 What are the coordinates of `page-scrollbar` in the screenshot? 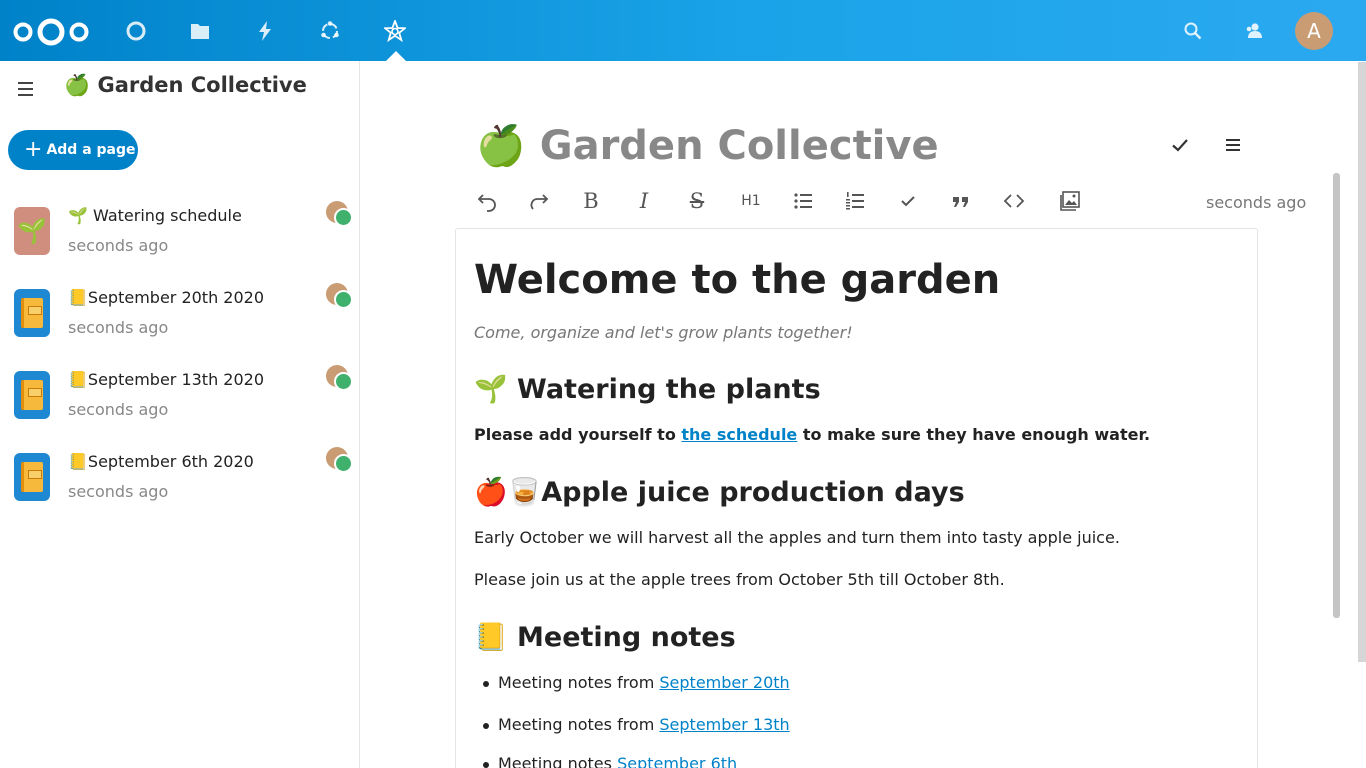 It's located at (1362, 362).